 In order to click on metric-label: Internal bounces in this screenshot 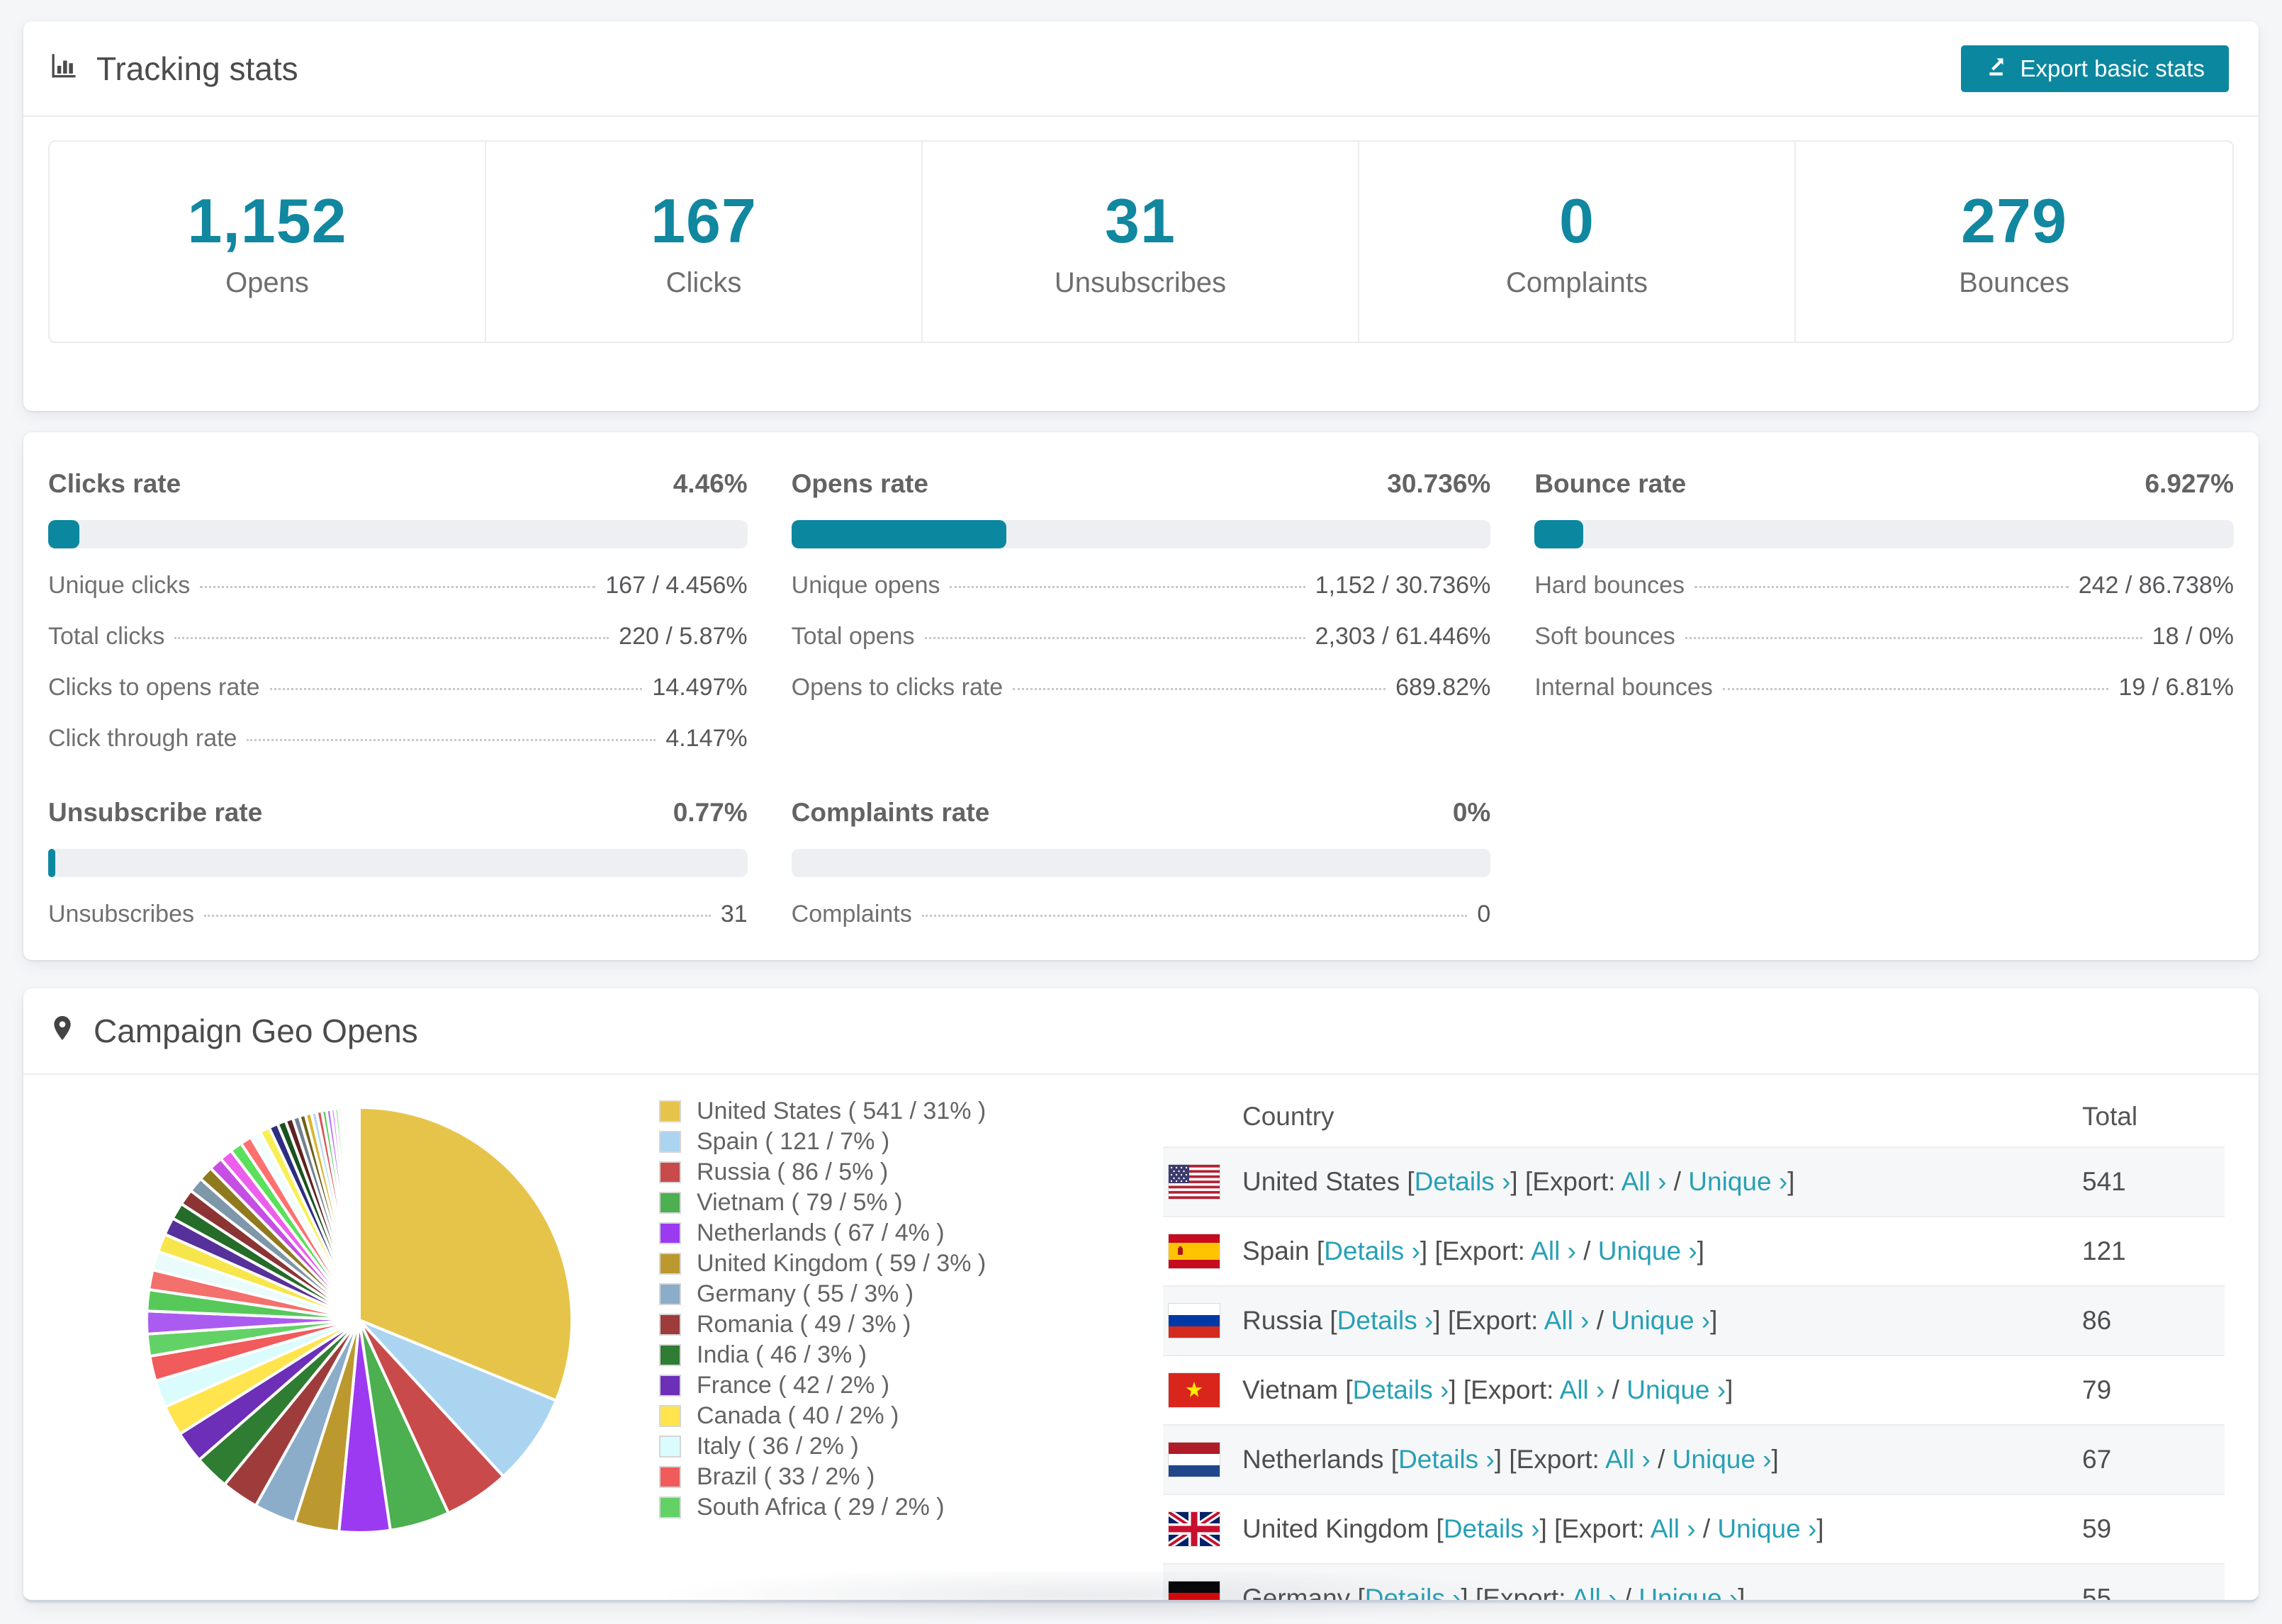, I will do `click(1623, 687)`.